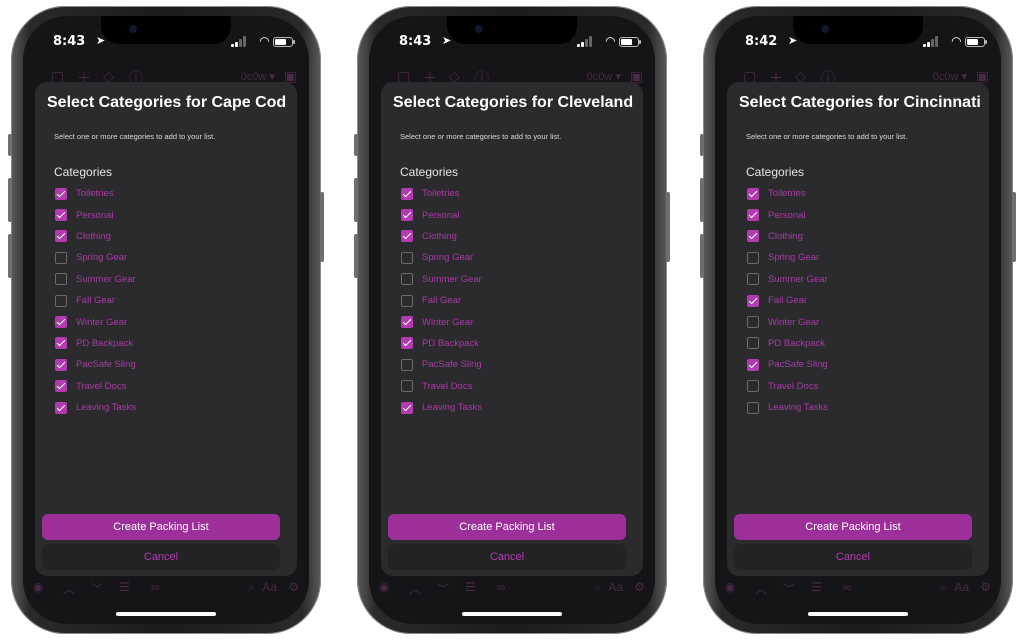 The height and width of the screenshot is (640, 1024). Describe the element at coordinates (356, 256) in the screenshot. I see `volume-down-button` at that location.